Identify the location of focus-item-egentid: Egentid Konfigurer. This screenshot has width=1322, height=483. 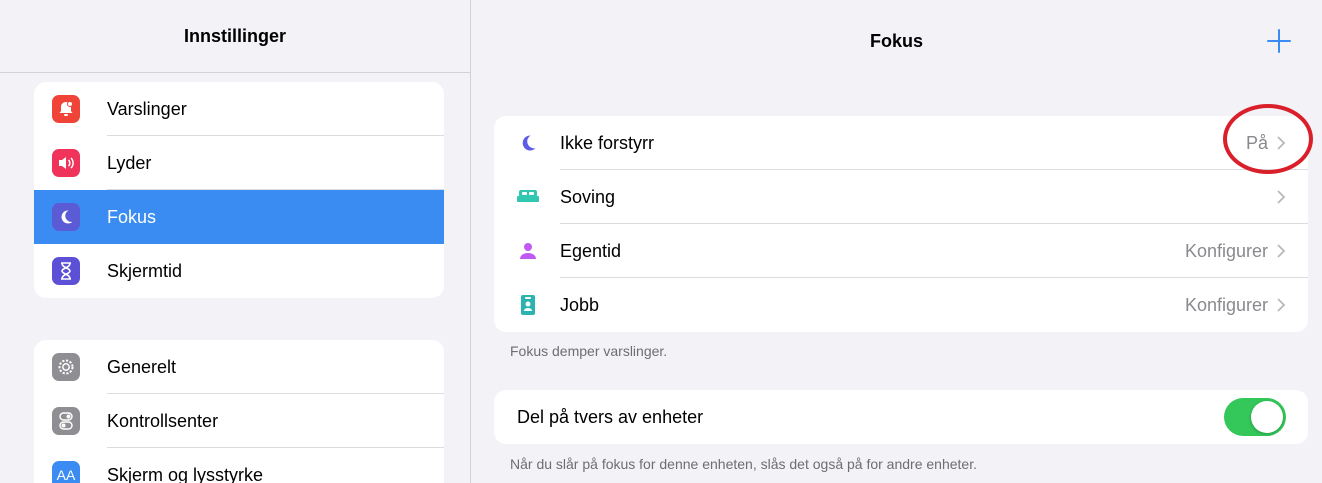
(901, 251).